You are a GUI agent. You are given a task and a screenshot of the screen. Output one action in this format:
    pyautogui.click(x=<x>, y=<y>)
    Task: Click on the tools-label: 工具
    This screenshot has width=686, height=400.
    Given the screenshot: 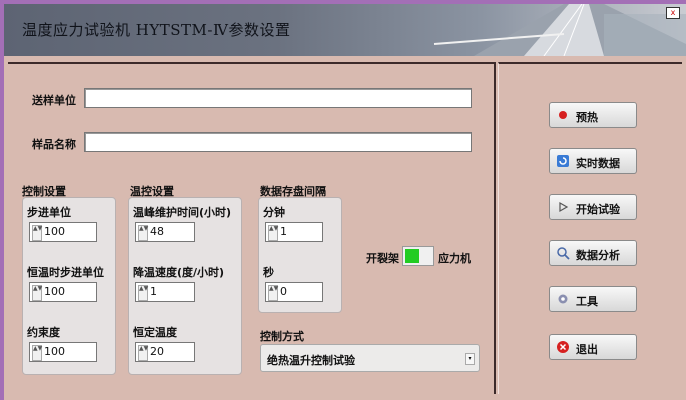 What is the action you would take?
    pyautogui.click(x=587, y=301)
    